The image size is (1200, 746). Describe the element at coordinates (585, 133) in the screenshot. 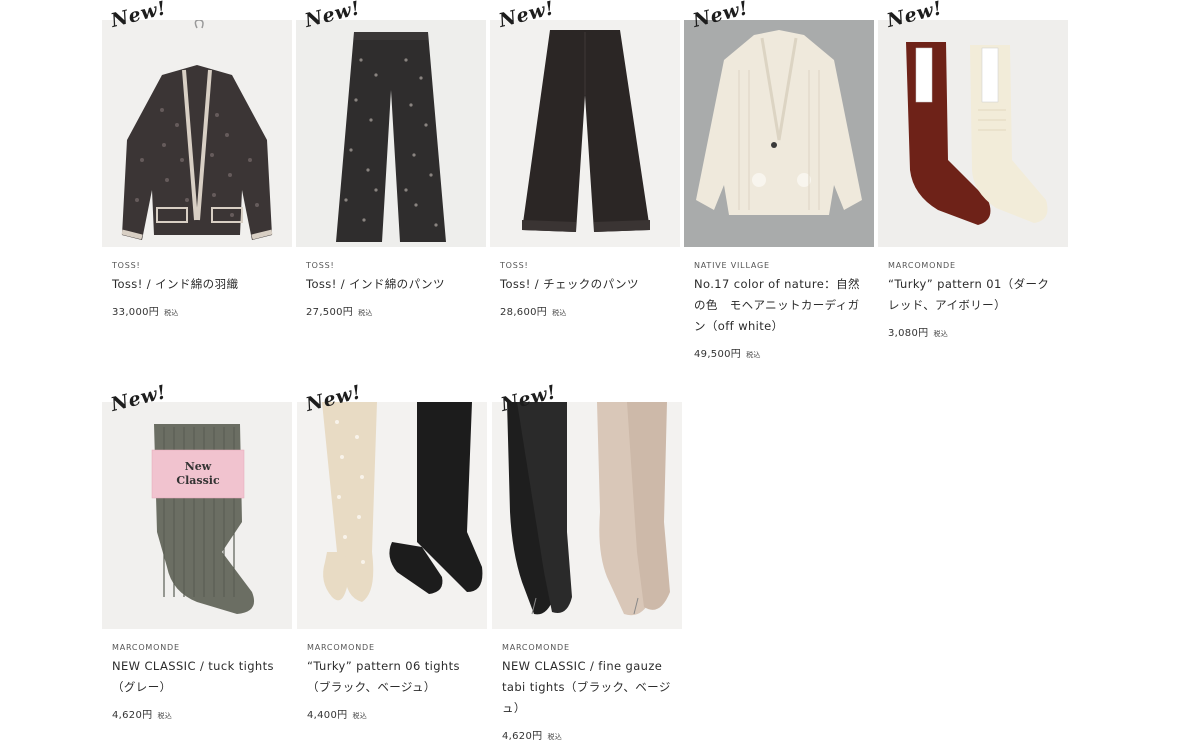

I see `dark-pants-image` at that location.